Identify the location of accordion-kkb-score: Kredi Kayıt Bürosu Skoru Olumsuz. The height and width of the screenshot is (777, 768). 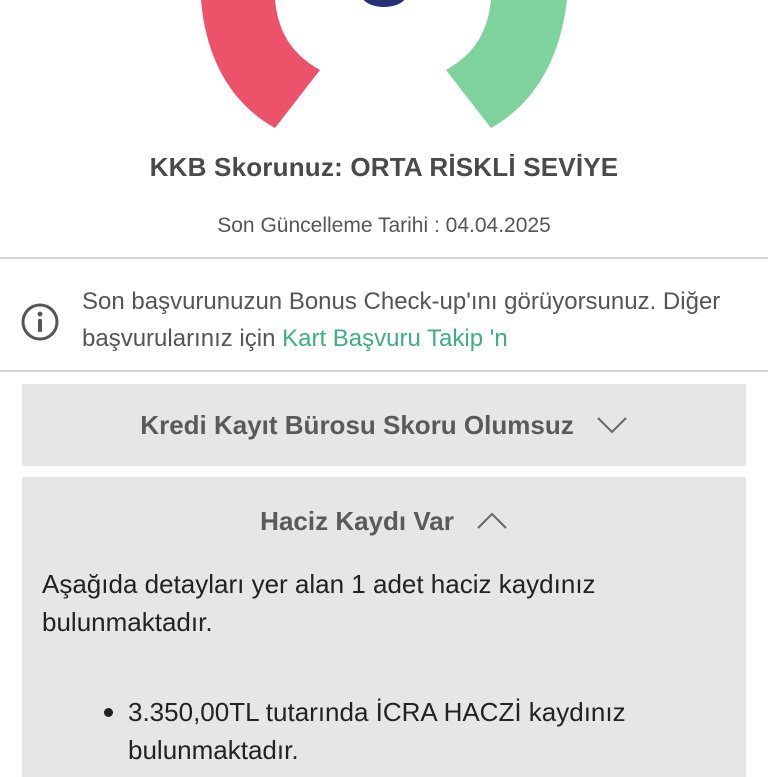
(384, 425).